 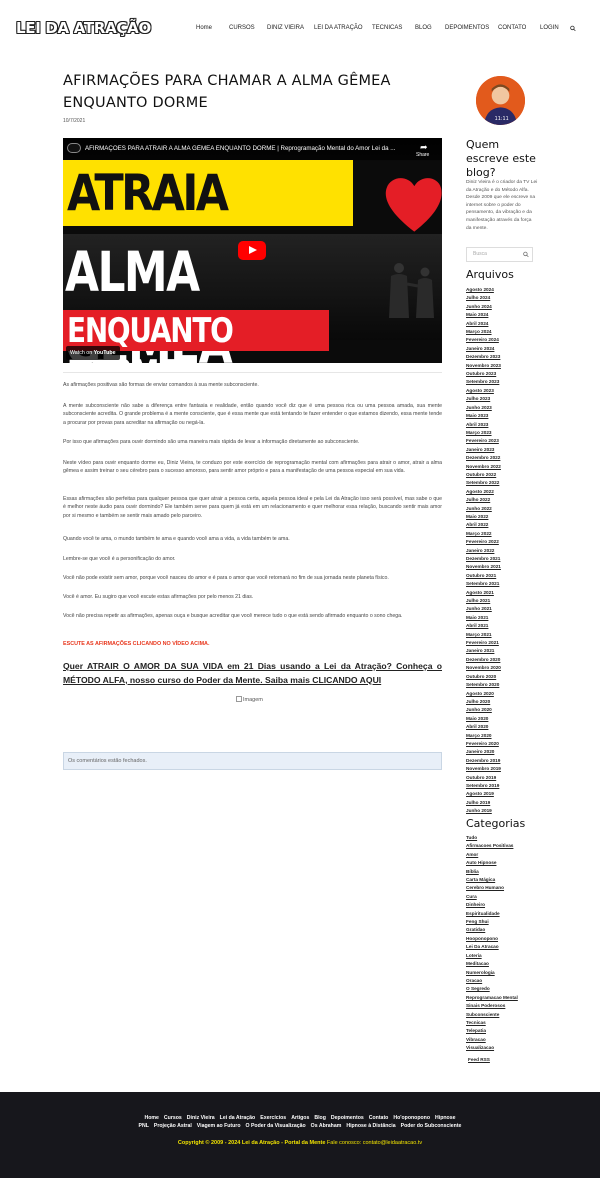 What do you see at coordinates (483, 534) in the screenshot?
I see `archive-link: Março 2022` at bounding box center [483, 534].